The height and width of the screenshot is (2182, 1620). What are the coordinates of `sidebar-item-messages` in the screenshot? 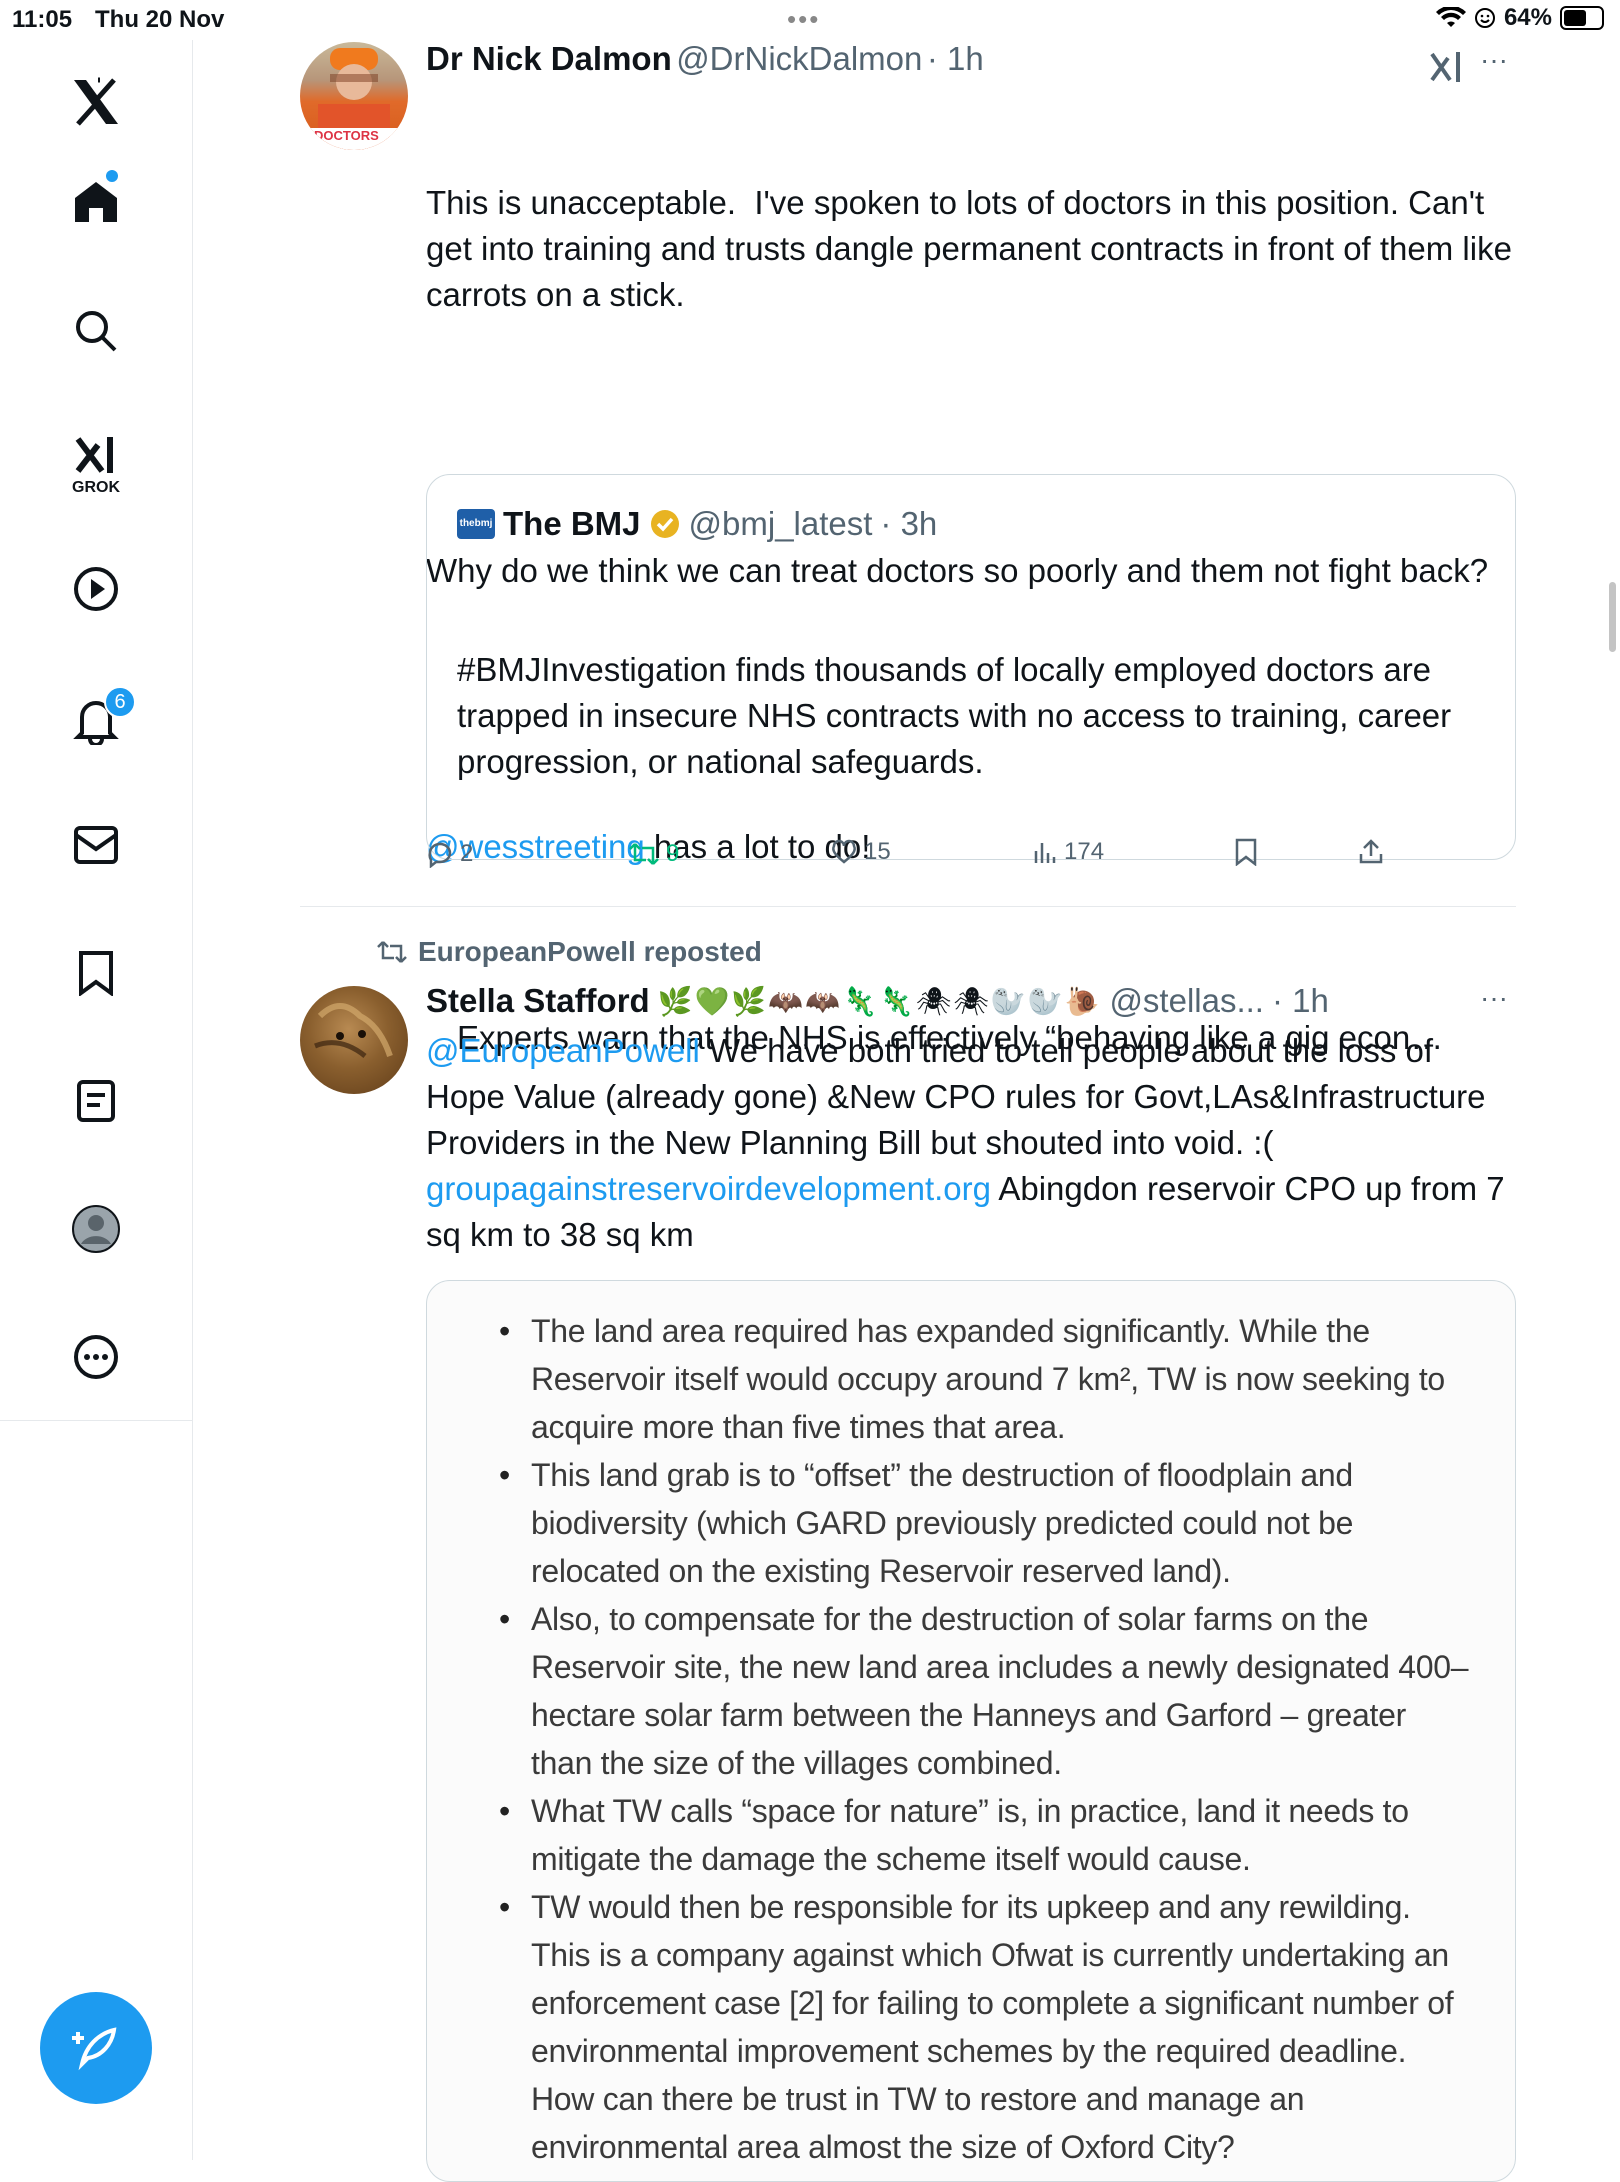 It's located at (96, 845).